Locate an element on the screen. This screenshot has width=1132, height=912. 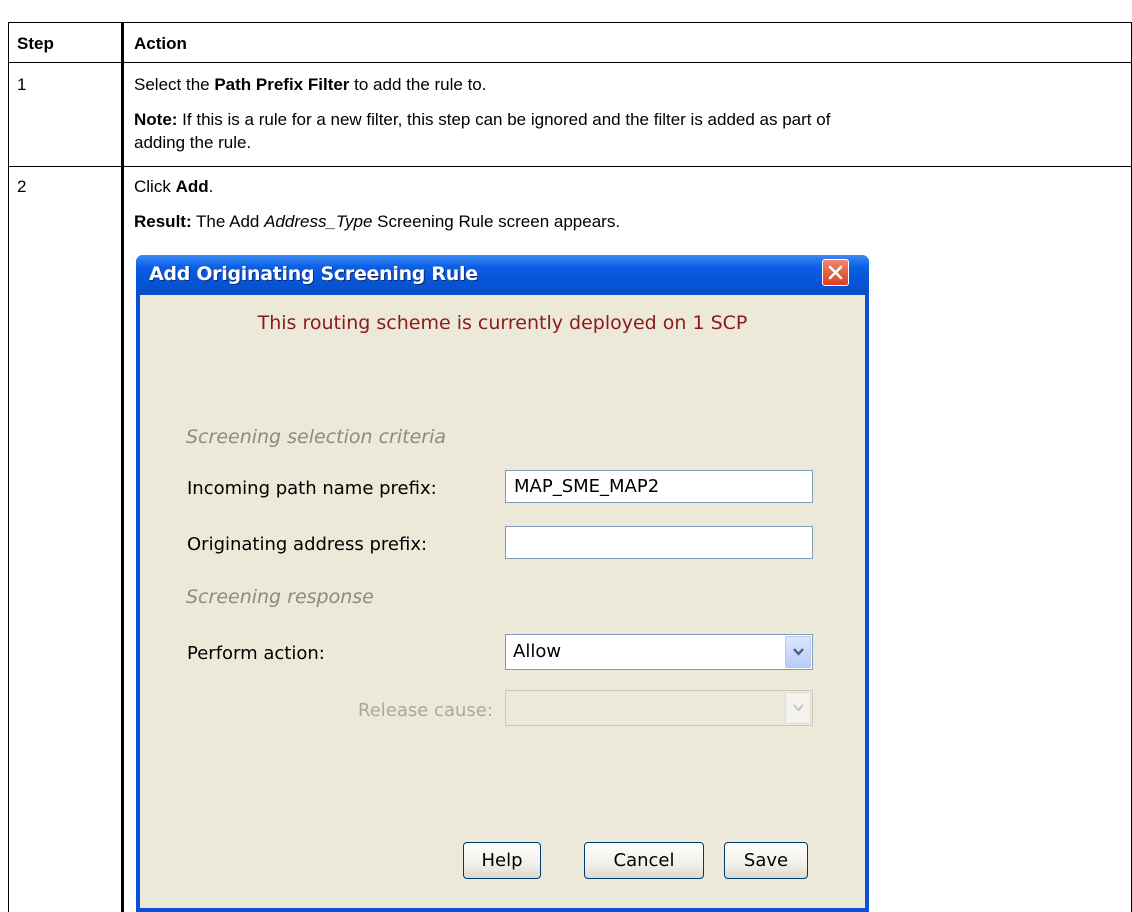
incoming-path-prefix-input: MAP_SME_MAP2 is located at coordinates (659, 486).